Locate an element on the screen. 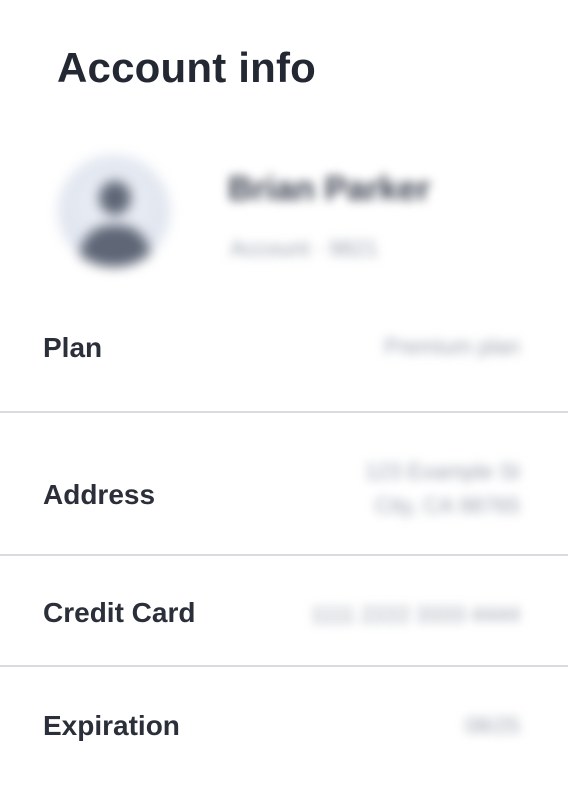 The width and height of the screenshot is (568, 787). page-title: Account info is located at coordinates (187, 67).